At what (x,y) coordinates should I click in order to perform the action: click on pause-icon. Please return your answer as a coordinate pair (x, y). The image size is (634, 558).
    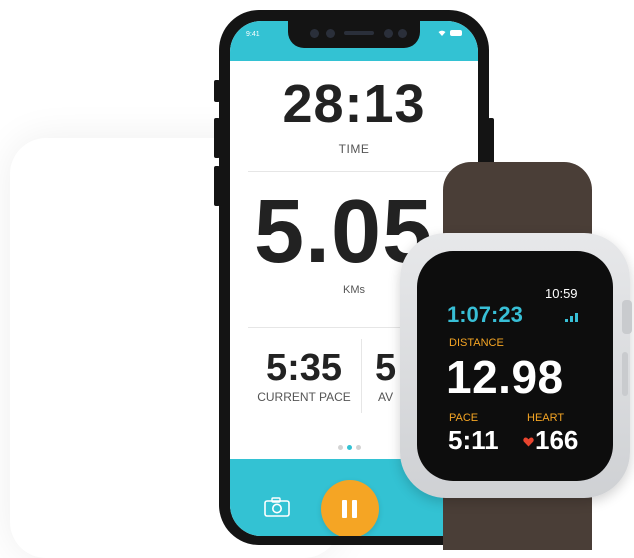
    Looking at the image, I should click on (350, 509).